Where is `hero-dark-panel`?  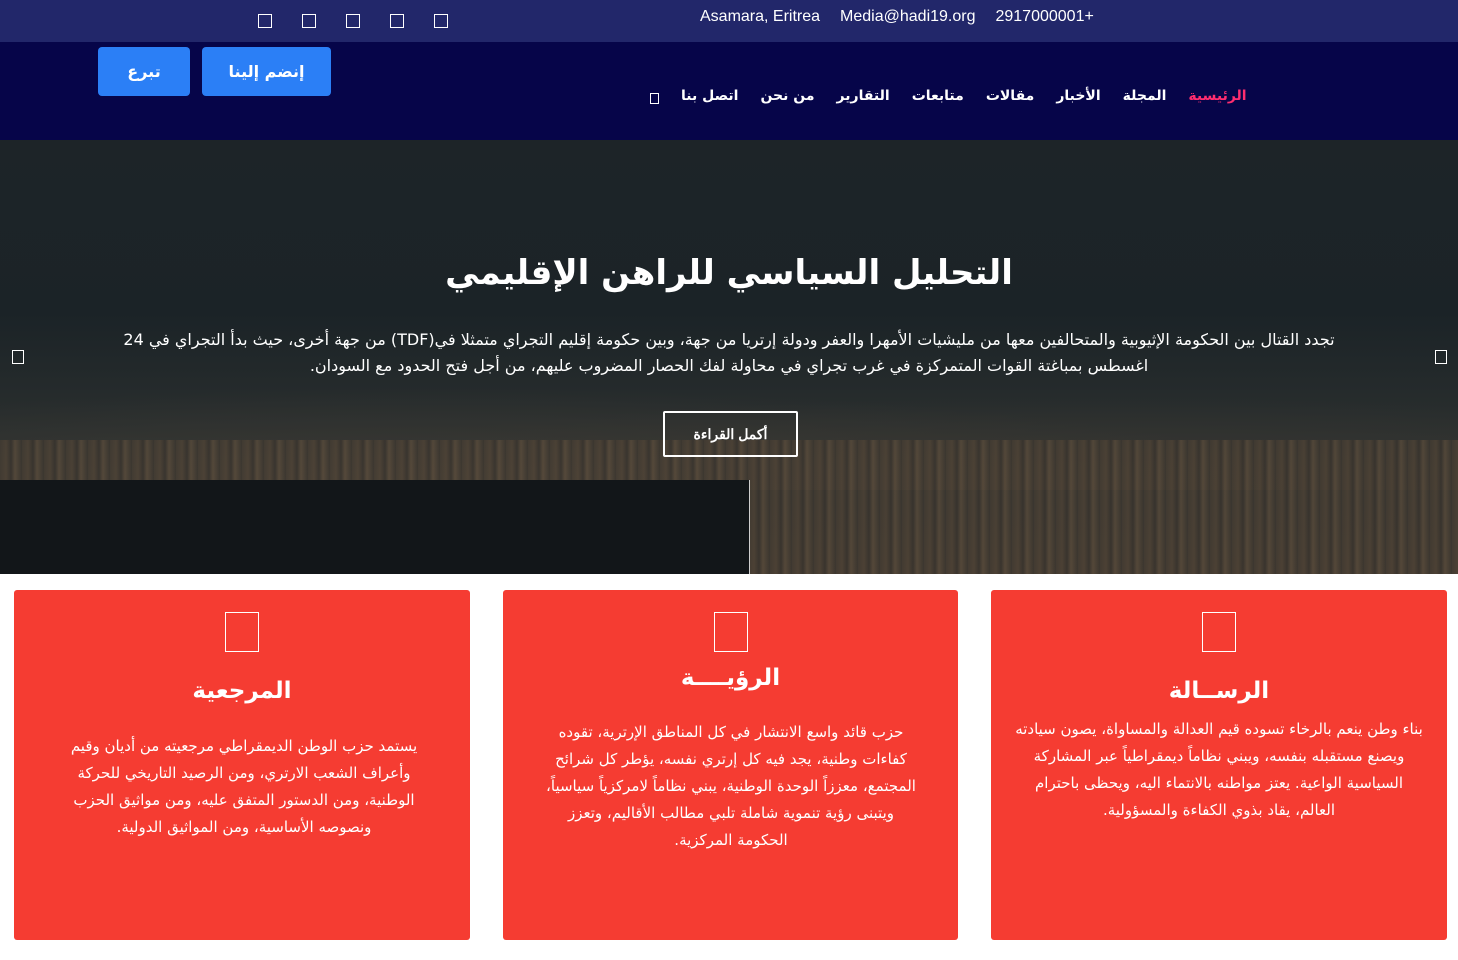 hero-dark-panel is located at coordinates (375, 527).